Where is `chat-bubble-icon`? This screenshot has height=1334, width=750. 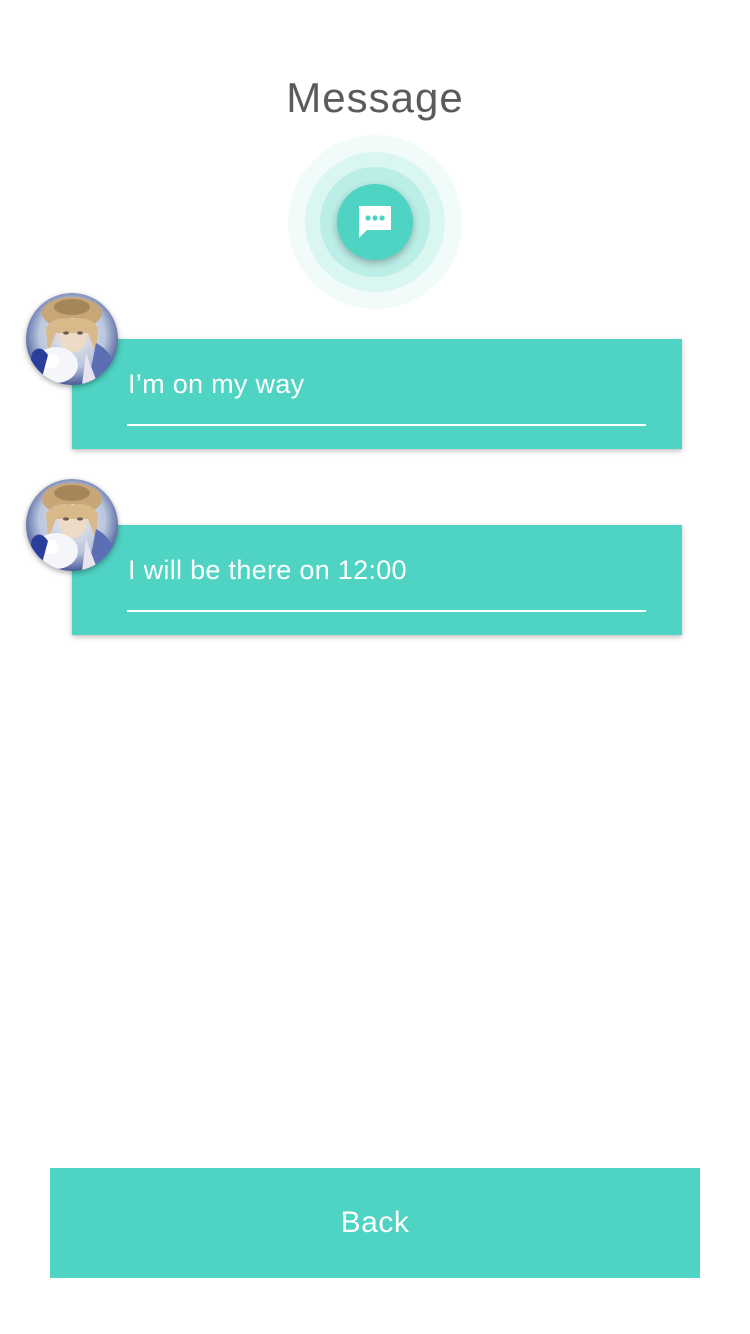 chat-bubble-icon is located at coordinates (375, 222).